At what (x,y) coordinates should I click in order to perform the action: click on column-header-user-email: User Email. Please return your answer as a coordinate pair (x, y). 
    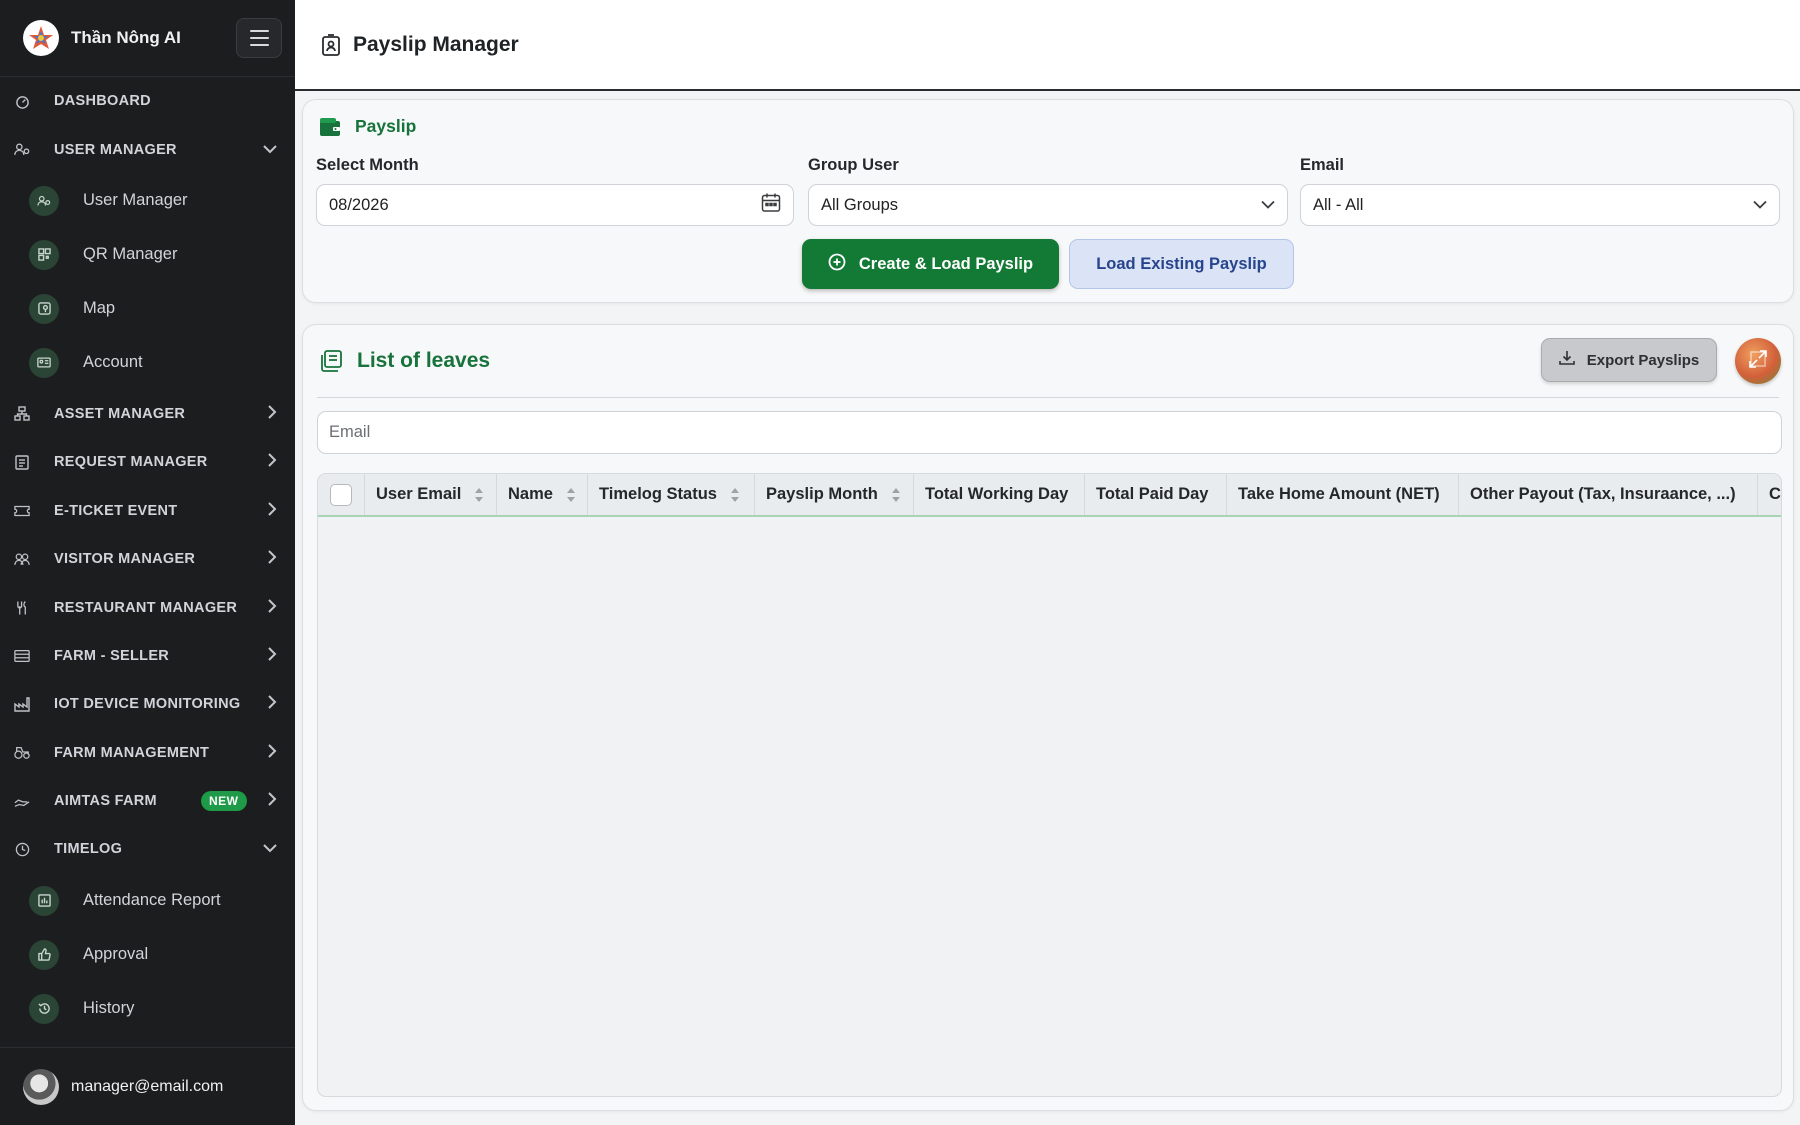
    Looking at the image, I should click on (431, 494).